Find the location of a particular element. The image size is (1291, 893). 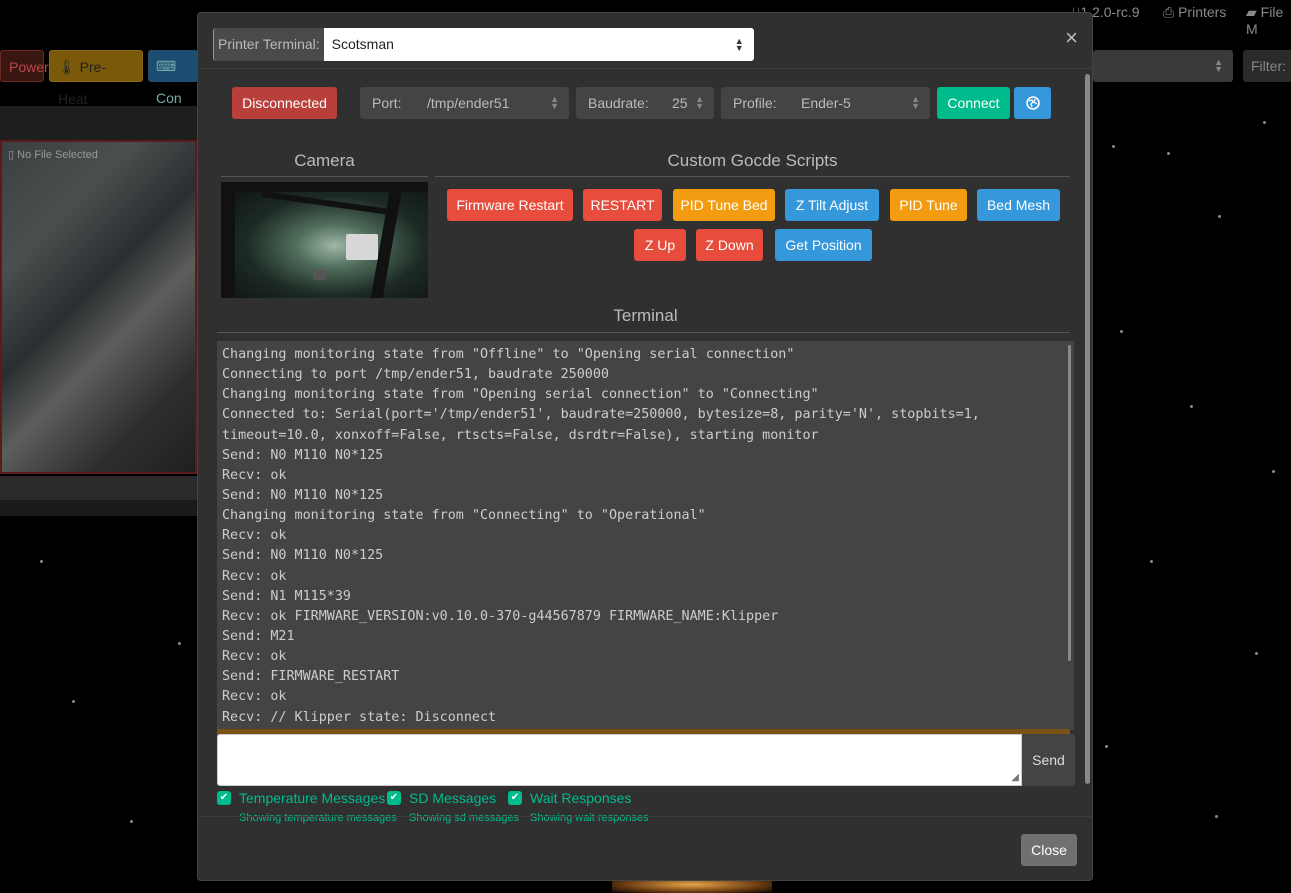

script-button-bed-mesh: Bed Mesh is located at coordinates (1018, 205).